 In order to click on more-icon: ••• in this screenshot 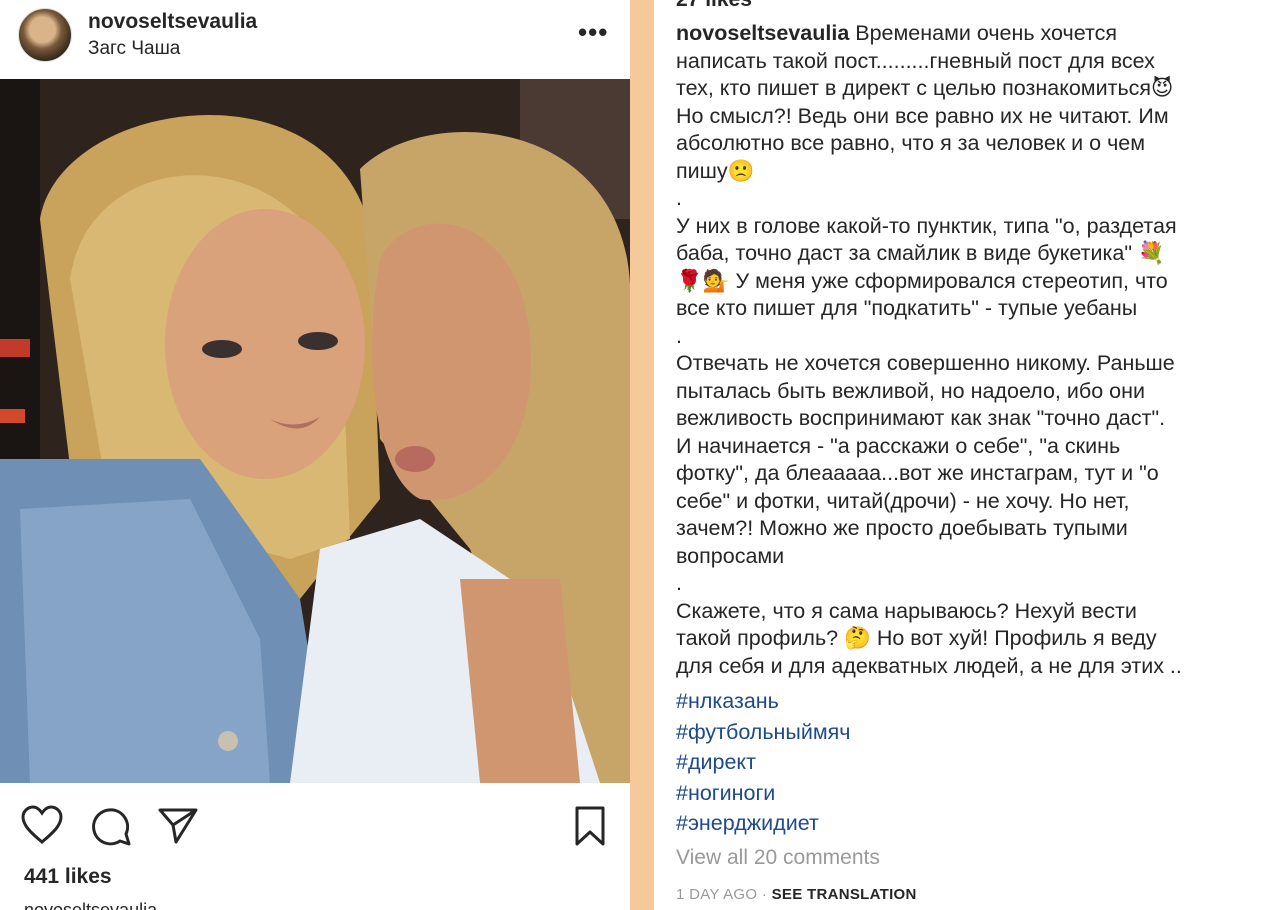, I will do `click(593, 32)`.